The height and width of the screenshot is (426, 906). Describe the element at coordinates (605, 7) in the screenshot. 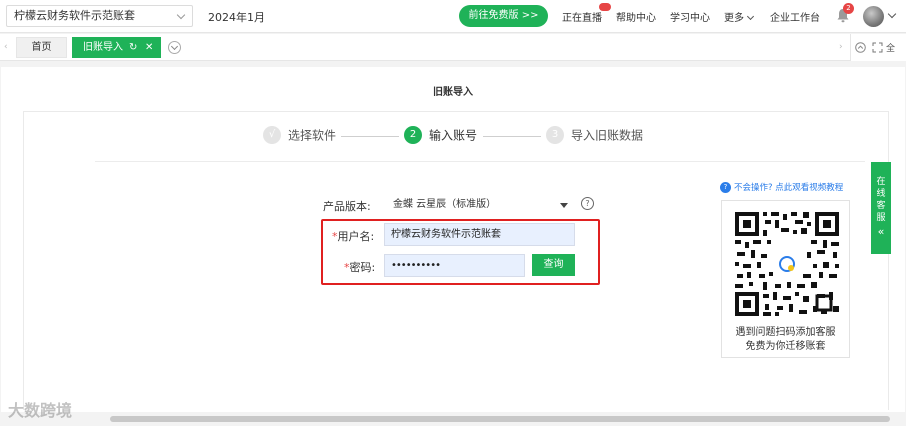

I see `live-badge` at that location.